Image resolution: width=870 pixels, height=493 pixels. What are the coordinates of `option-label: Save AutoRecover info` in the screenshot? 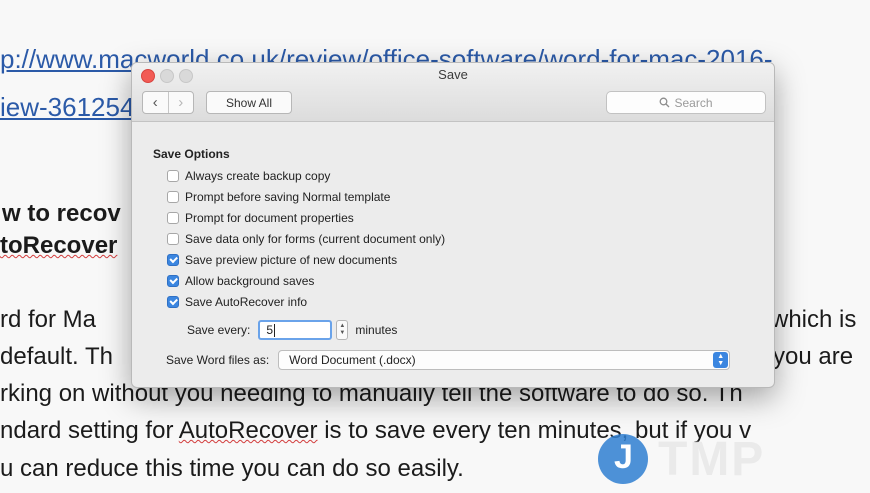 It's located at (246, 302).